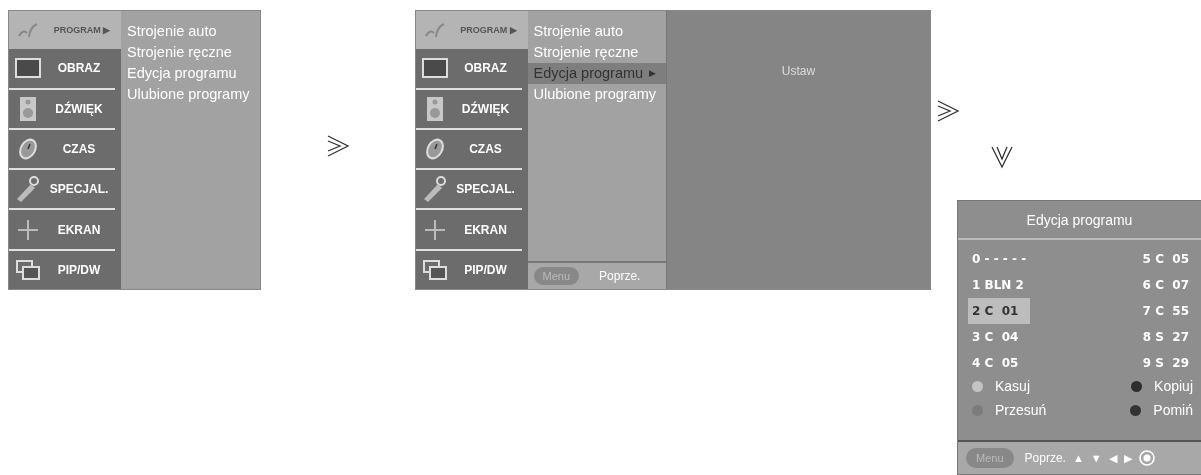  What do you see at coordinates (1127, 458) in the screenshot?
I see `nav-arrow: ▶` at bounding box center [1127, 458].